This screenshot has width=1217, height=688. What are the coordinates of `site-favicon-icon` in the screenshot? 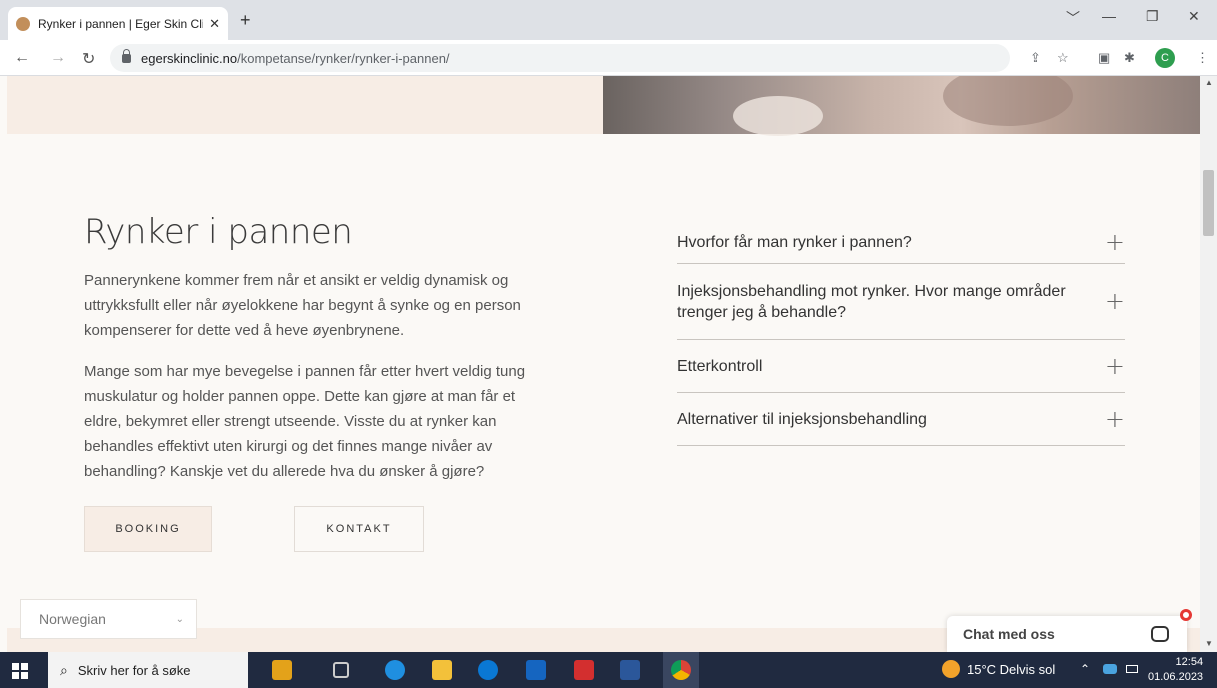 It's located at (23, 23).